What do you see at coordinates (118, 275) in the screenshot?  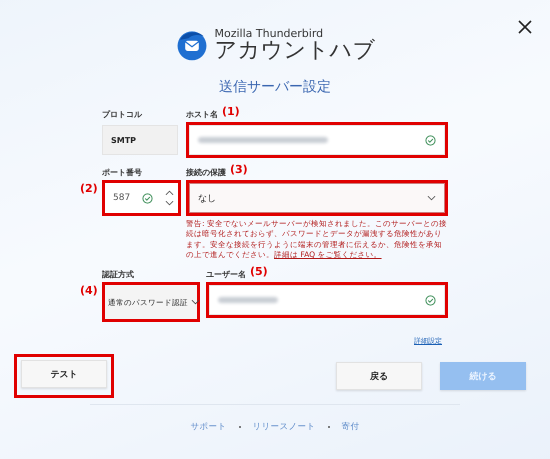 I see `field-label: 認証方式` at bounding box center [118, 275].